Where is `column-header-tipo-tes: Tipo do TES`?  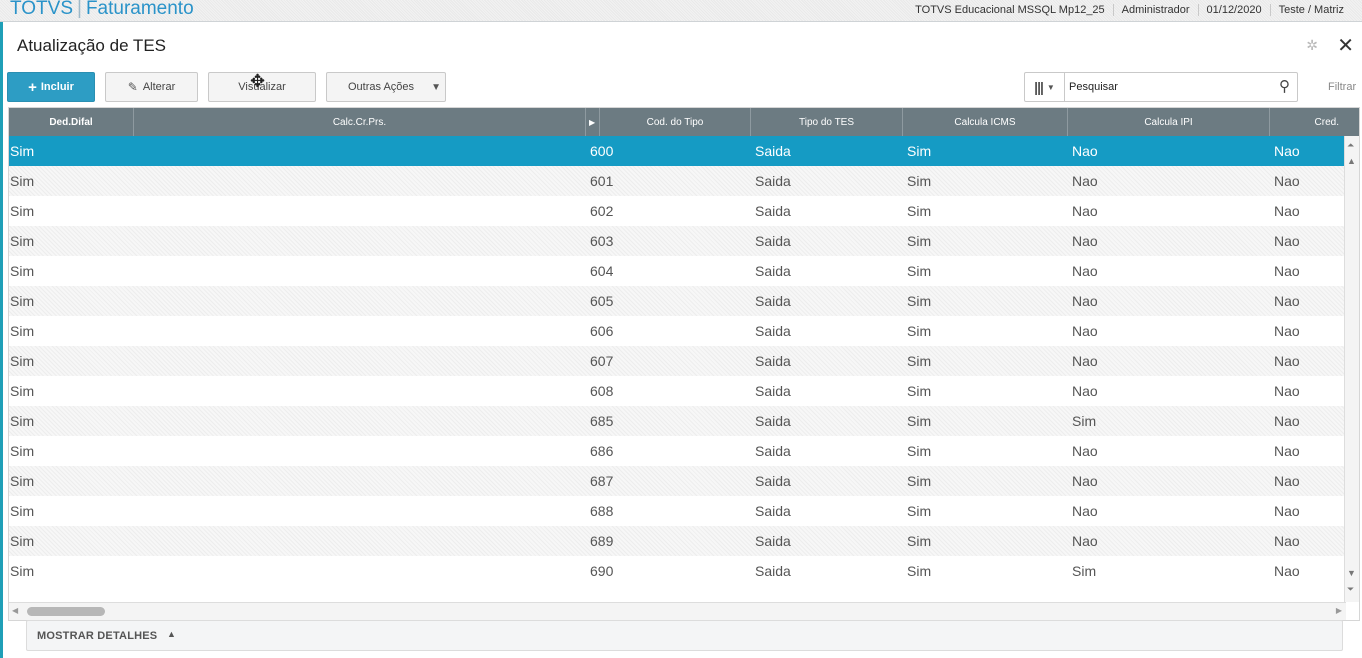 column-header-tipo-tes: Tipo do TES is located at coordinates (827, 122).